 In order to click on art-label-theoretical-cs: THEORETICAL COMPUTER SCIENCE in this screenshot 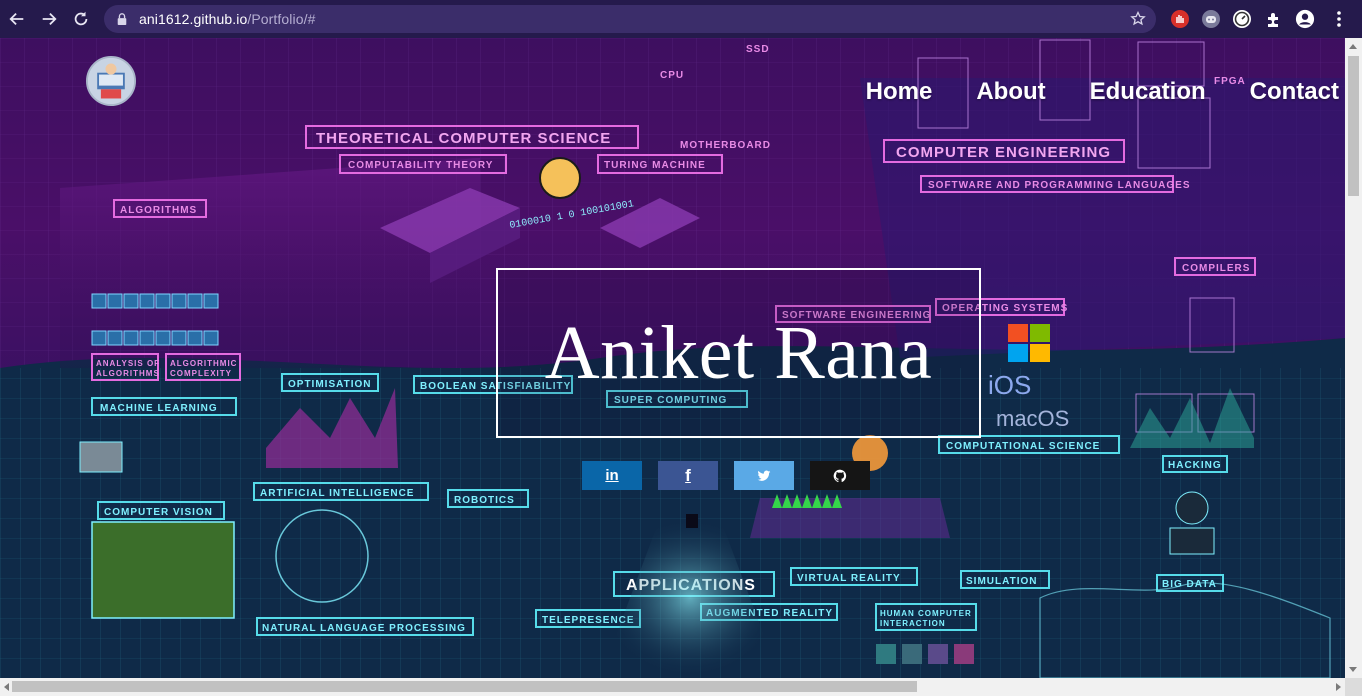, I will do `click(463, 138)`.